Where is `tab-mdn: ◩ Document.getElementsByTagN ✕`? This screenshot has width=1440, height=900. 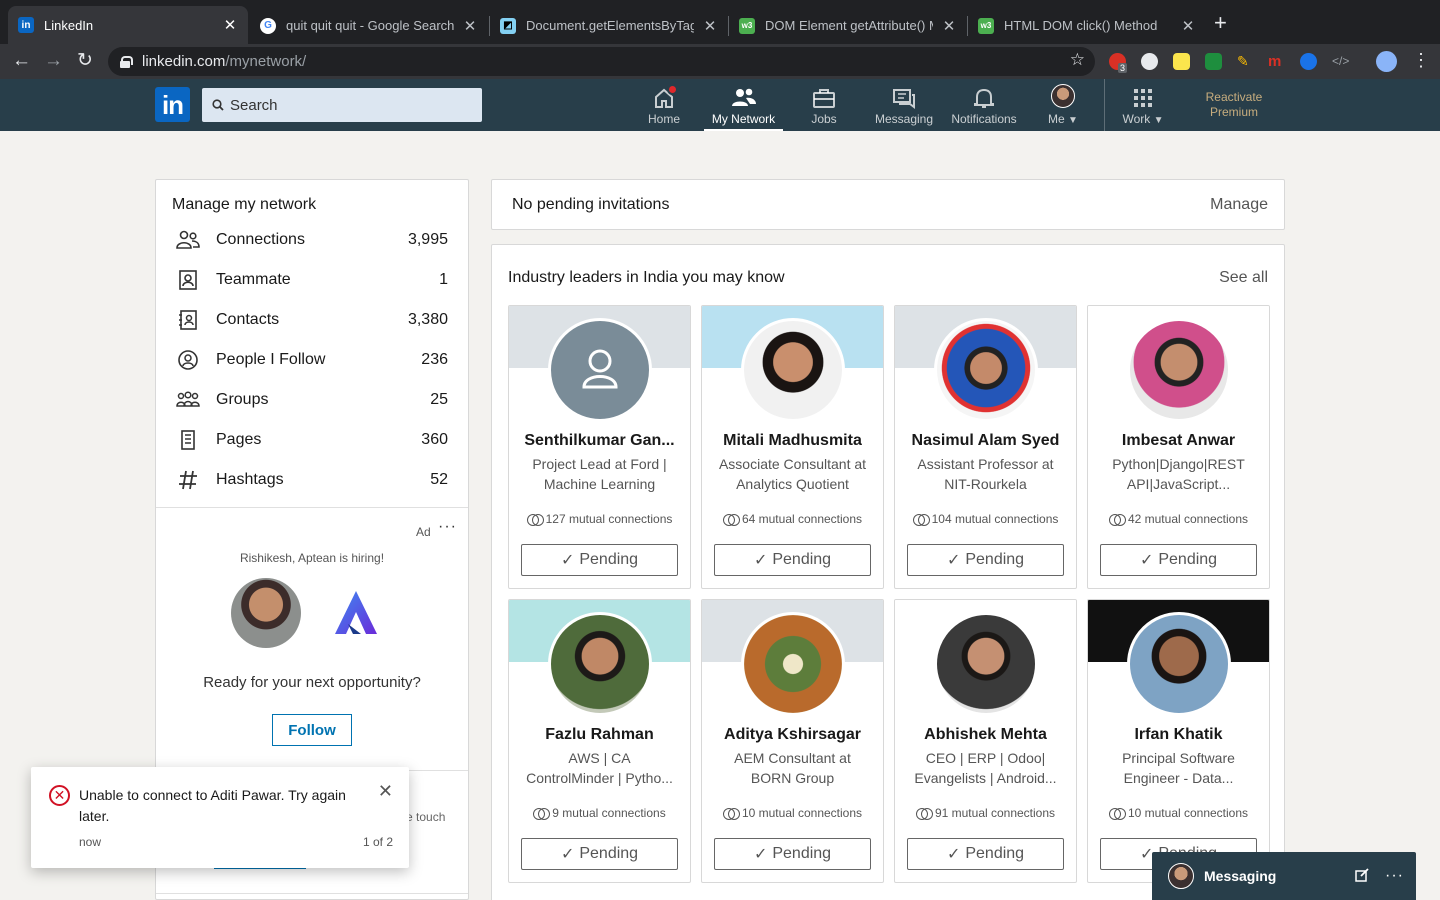
tab-mdn: ◩ Document.getElementsByTagN ✕ is located at coordinates (609, 25).